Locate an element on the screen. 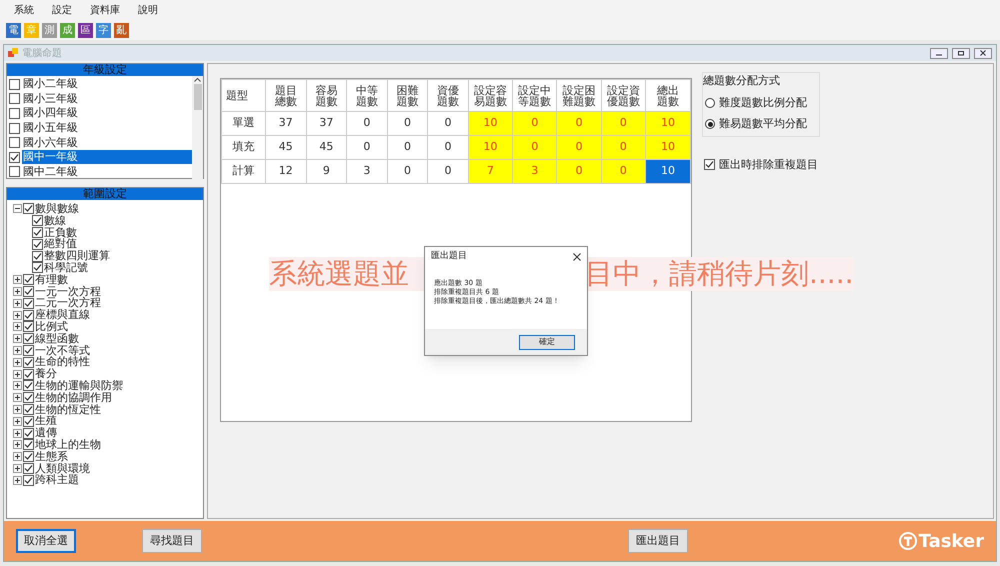 This screenshot has height=566, width=1000. grade-item: 國小二年級 is located at coordinates (107, 84).